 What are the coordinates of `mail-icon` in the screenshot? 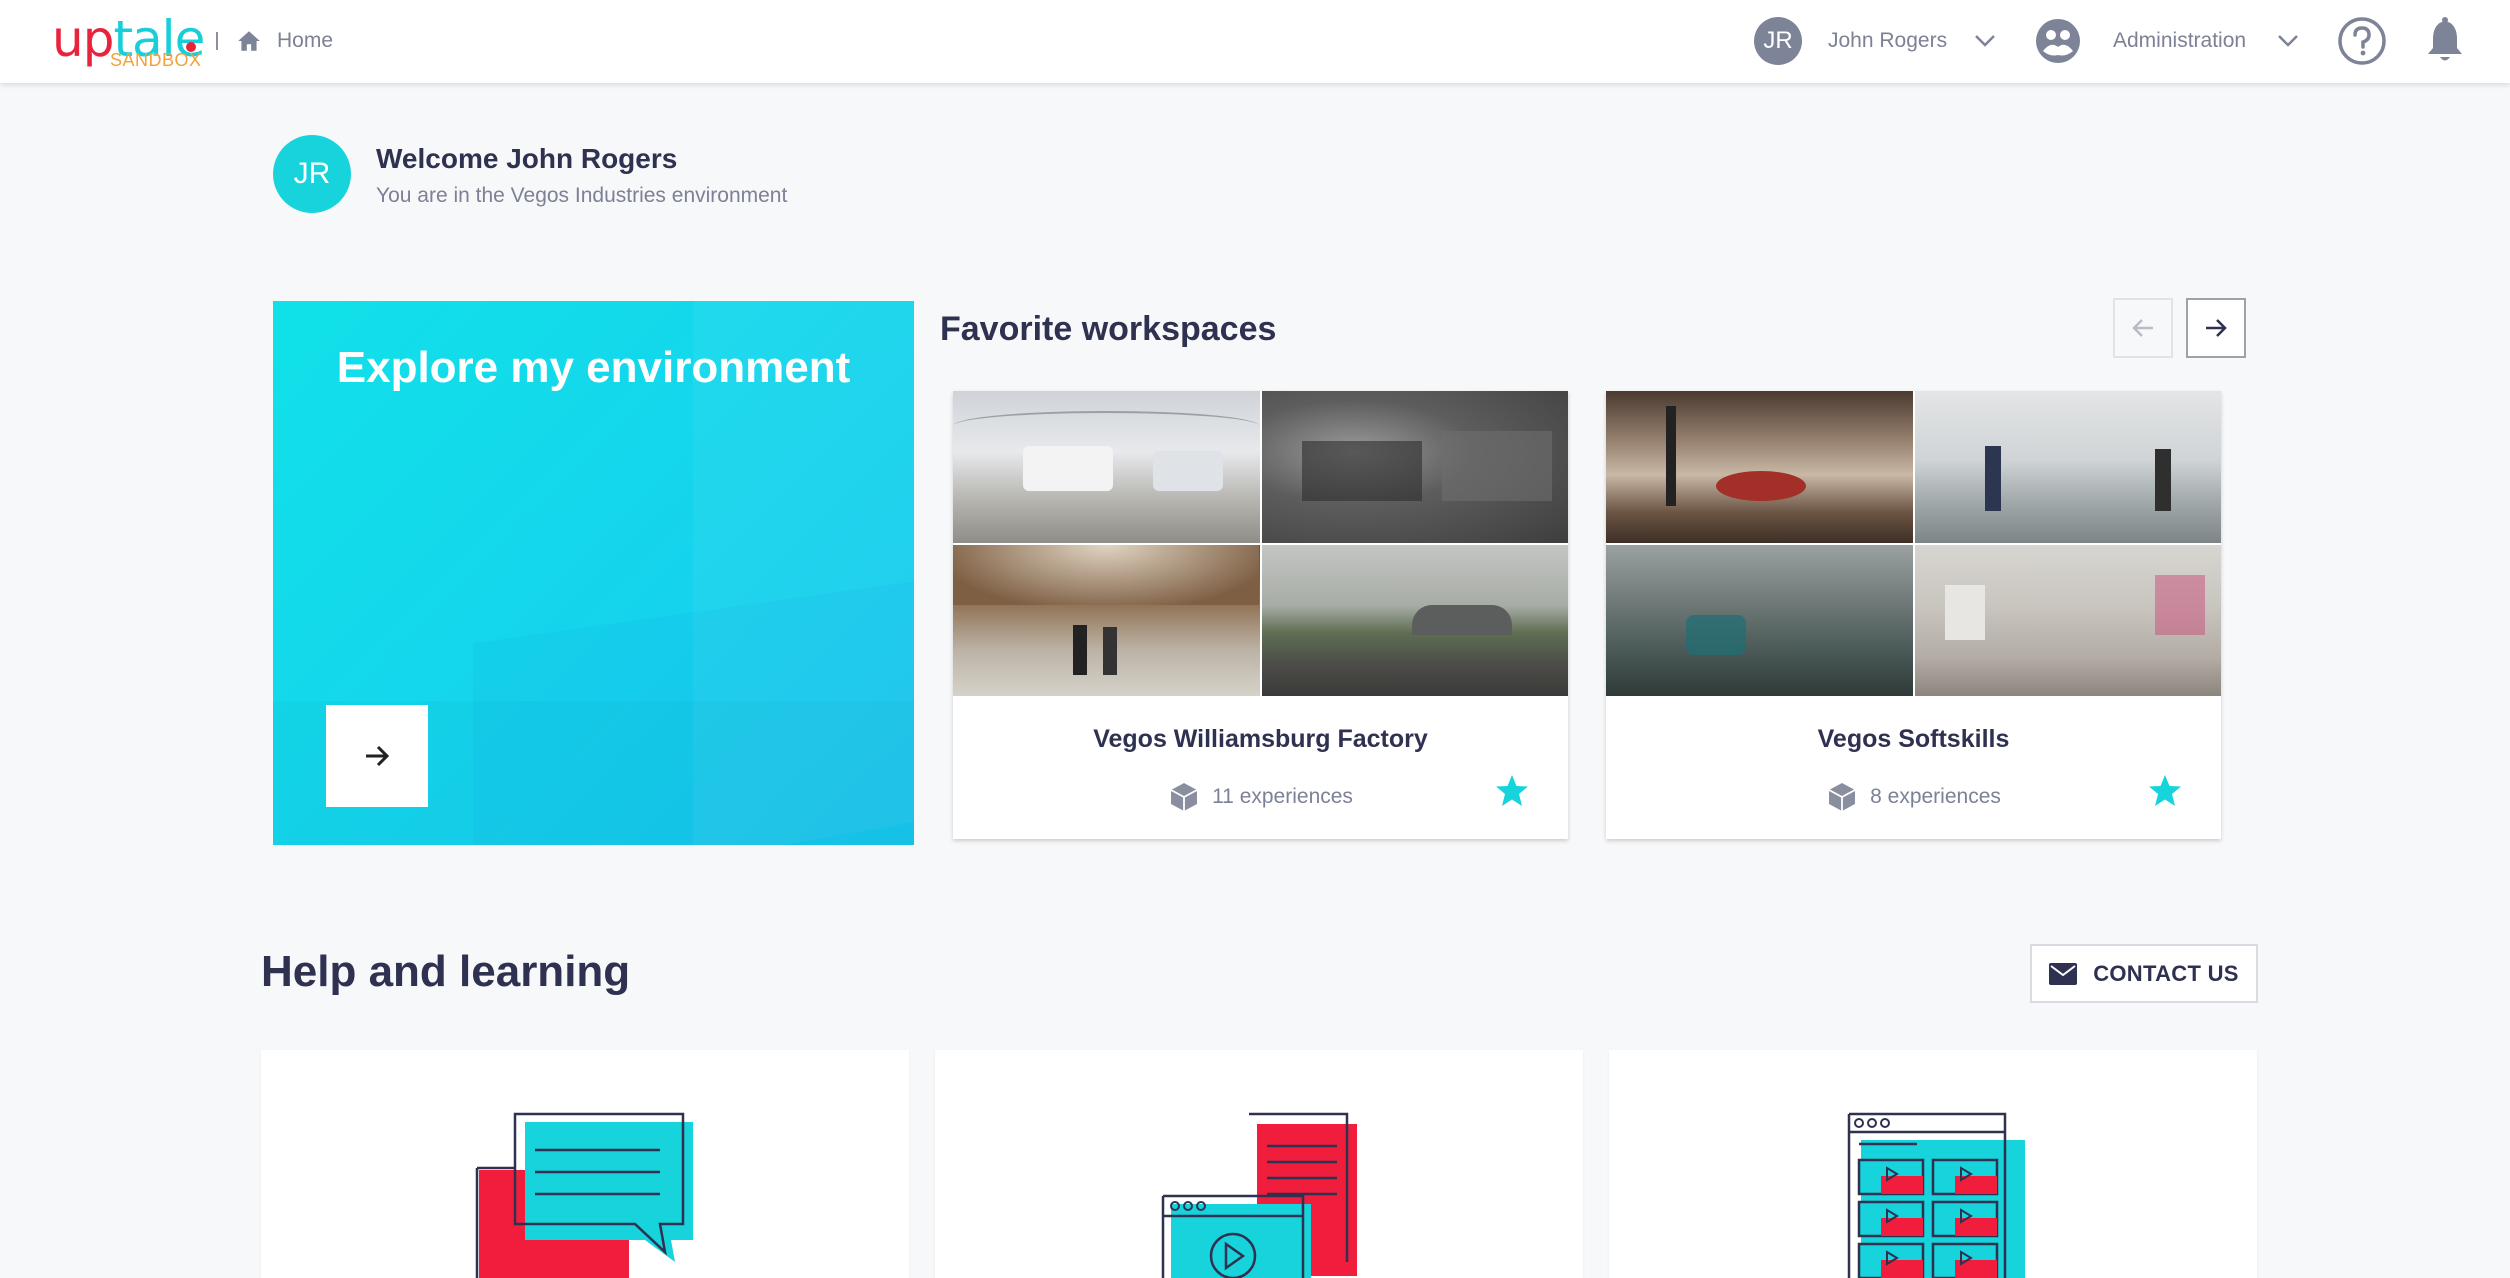 It's located at (2063, 973).